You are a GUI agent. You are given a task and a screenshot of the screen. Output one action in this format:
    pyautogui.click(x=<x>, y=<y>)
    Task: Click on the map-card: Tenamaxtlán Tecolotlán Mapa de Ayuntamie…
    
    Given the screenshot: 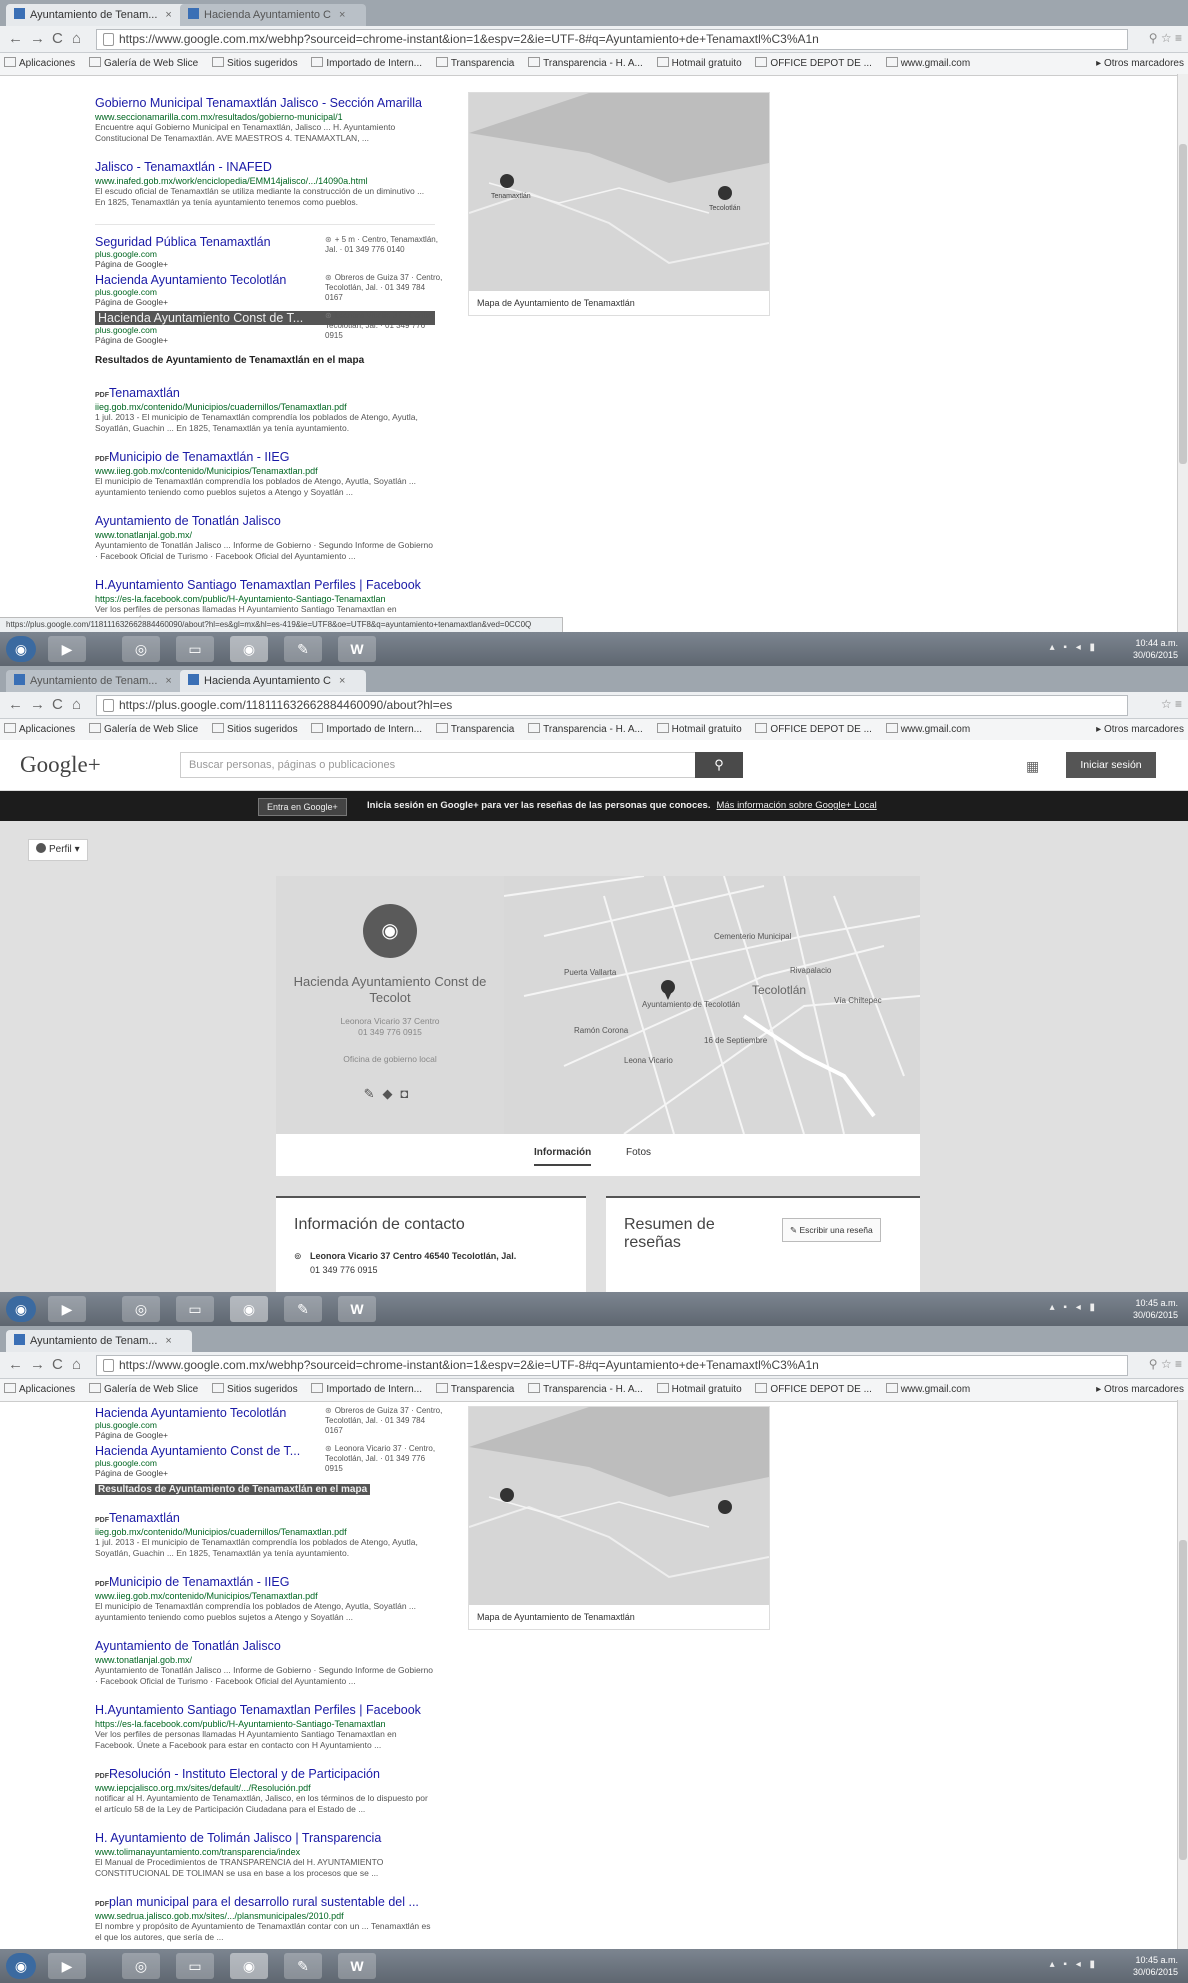 What is the action you would take?
    pyautogui.click(x=619, y=204)
    